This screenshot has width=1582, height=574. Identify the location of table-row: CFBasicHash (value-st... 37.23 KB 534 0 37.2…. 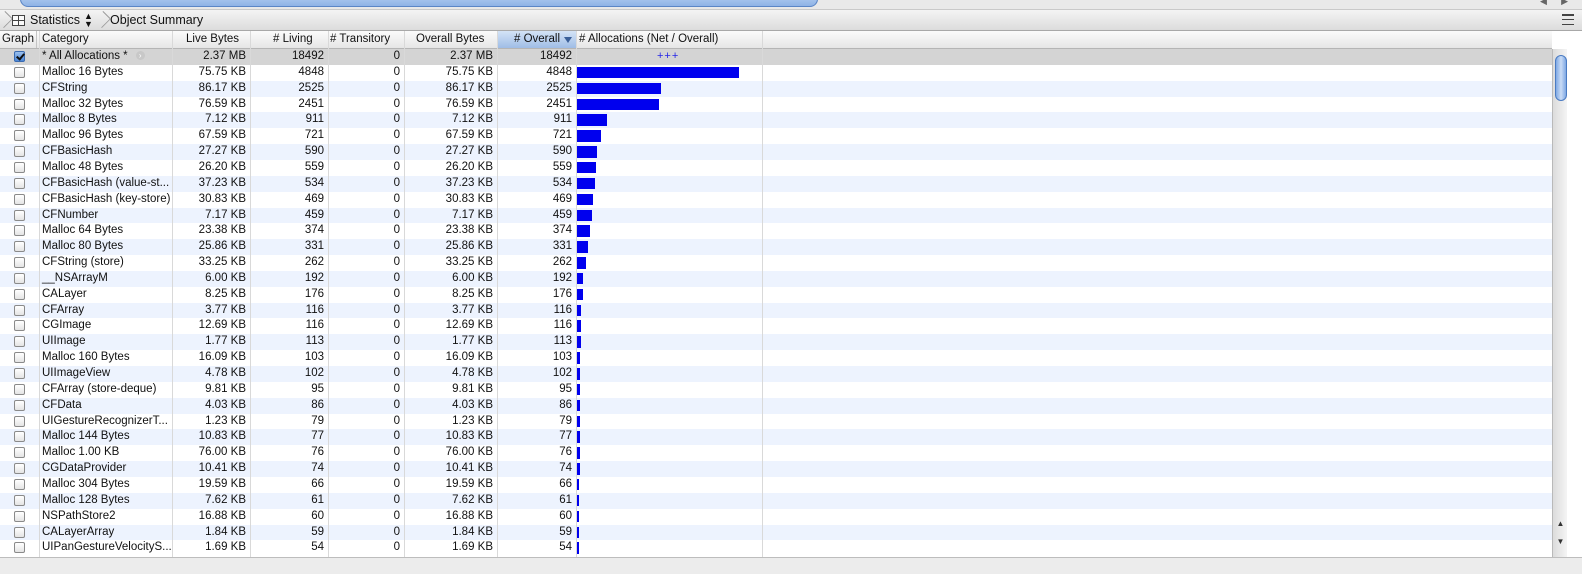
(776, 183).